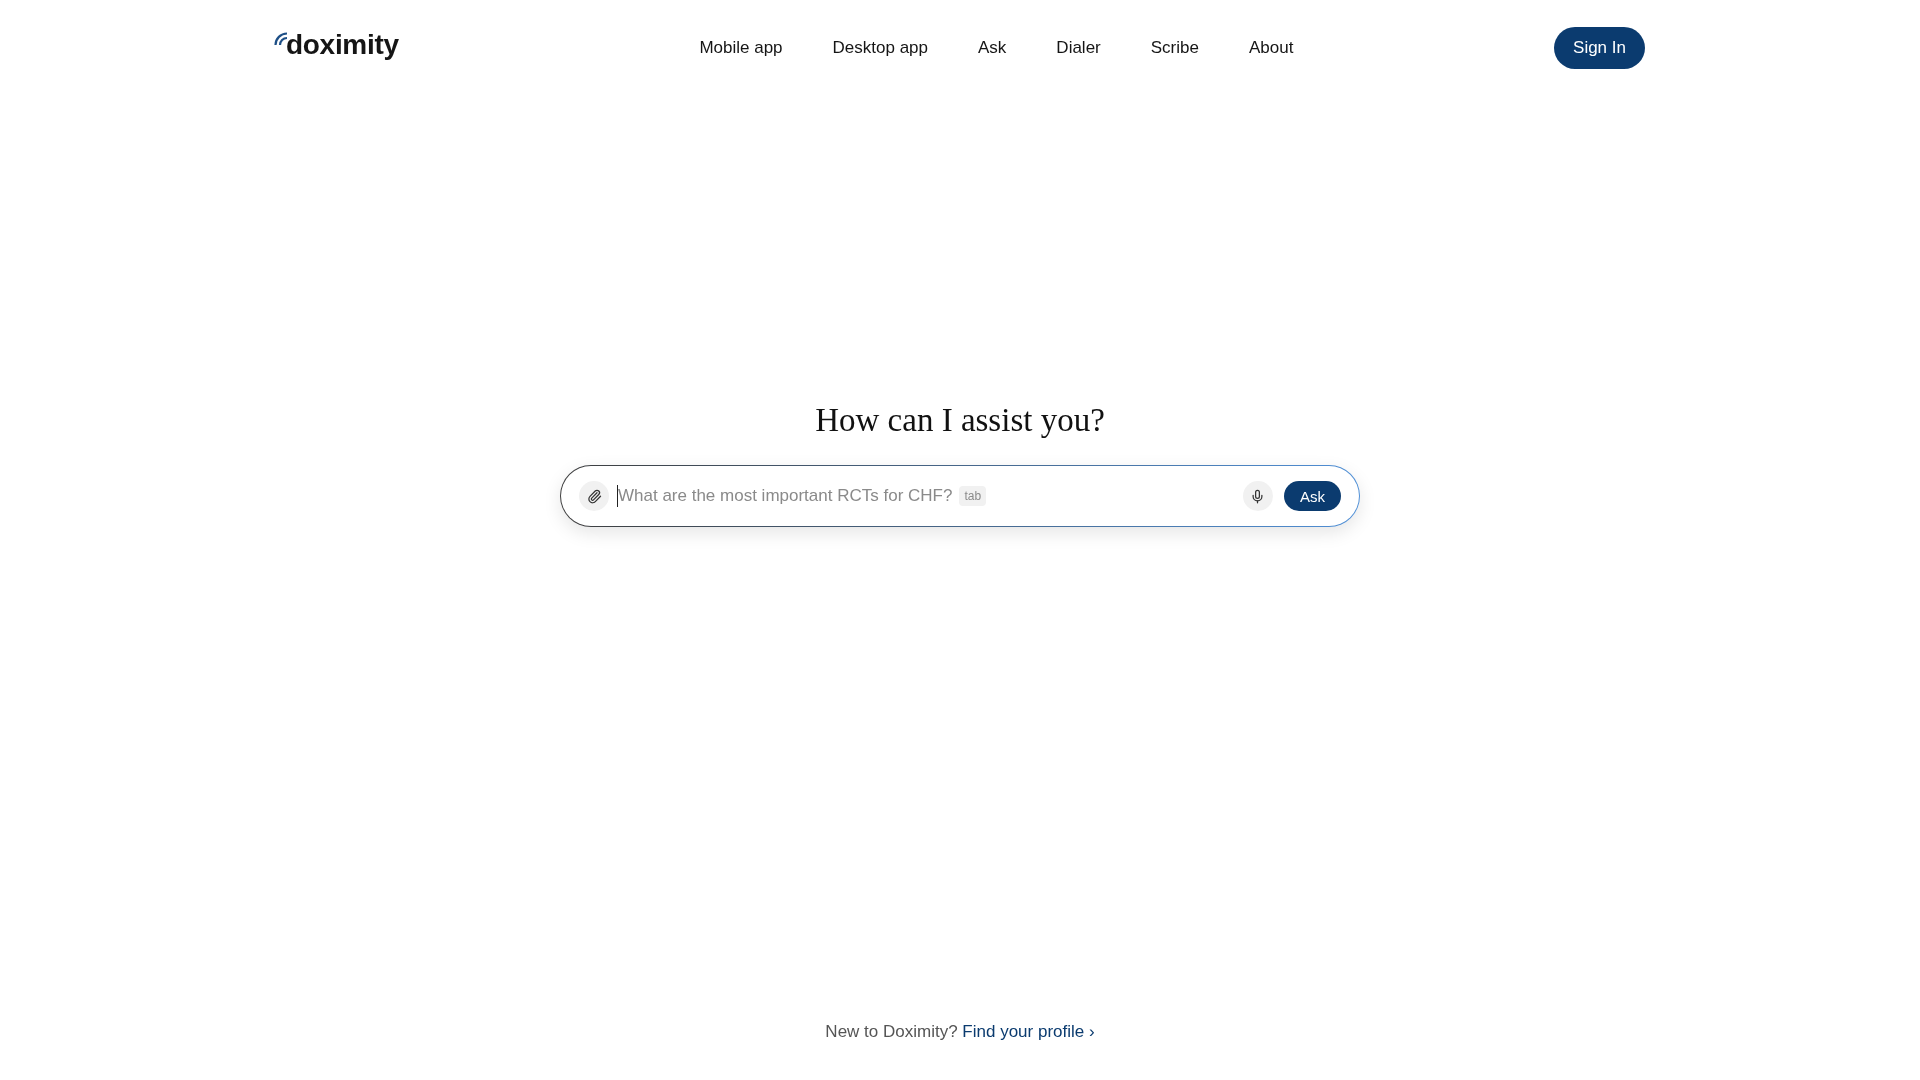  I want to click on sign-in-button: Sign In, so click(1599, 48).